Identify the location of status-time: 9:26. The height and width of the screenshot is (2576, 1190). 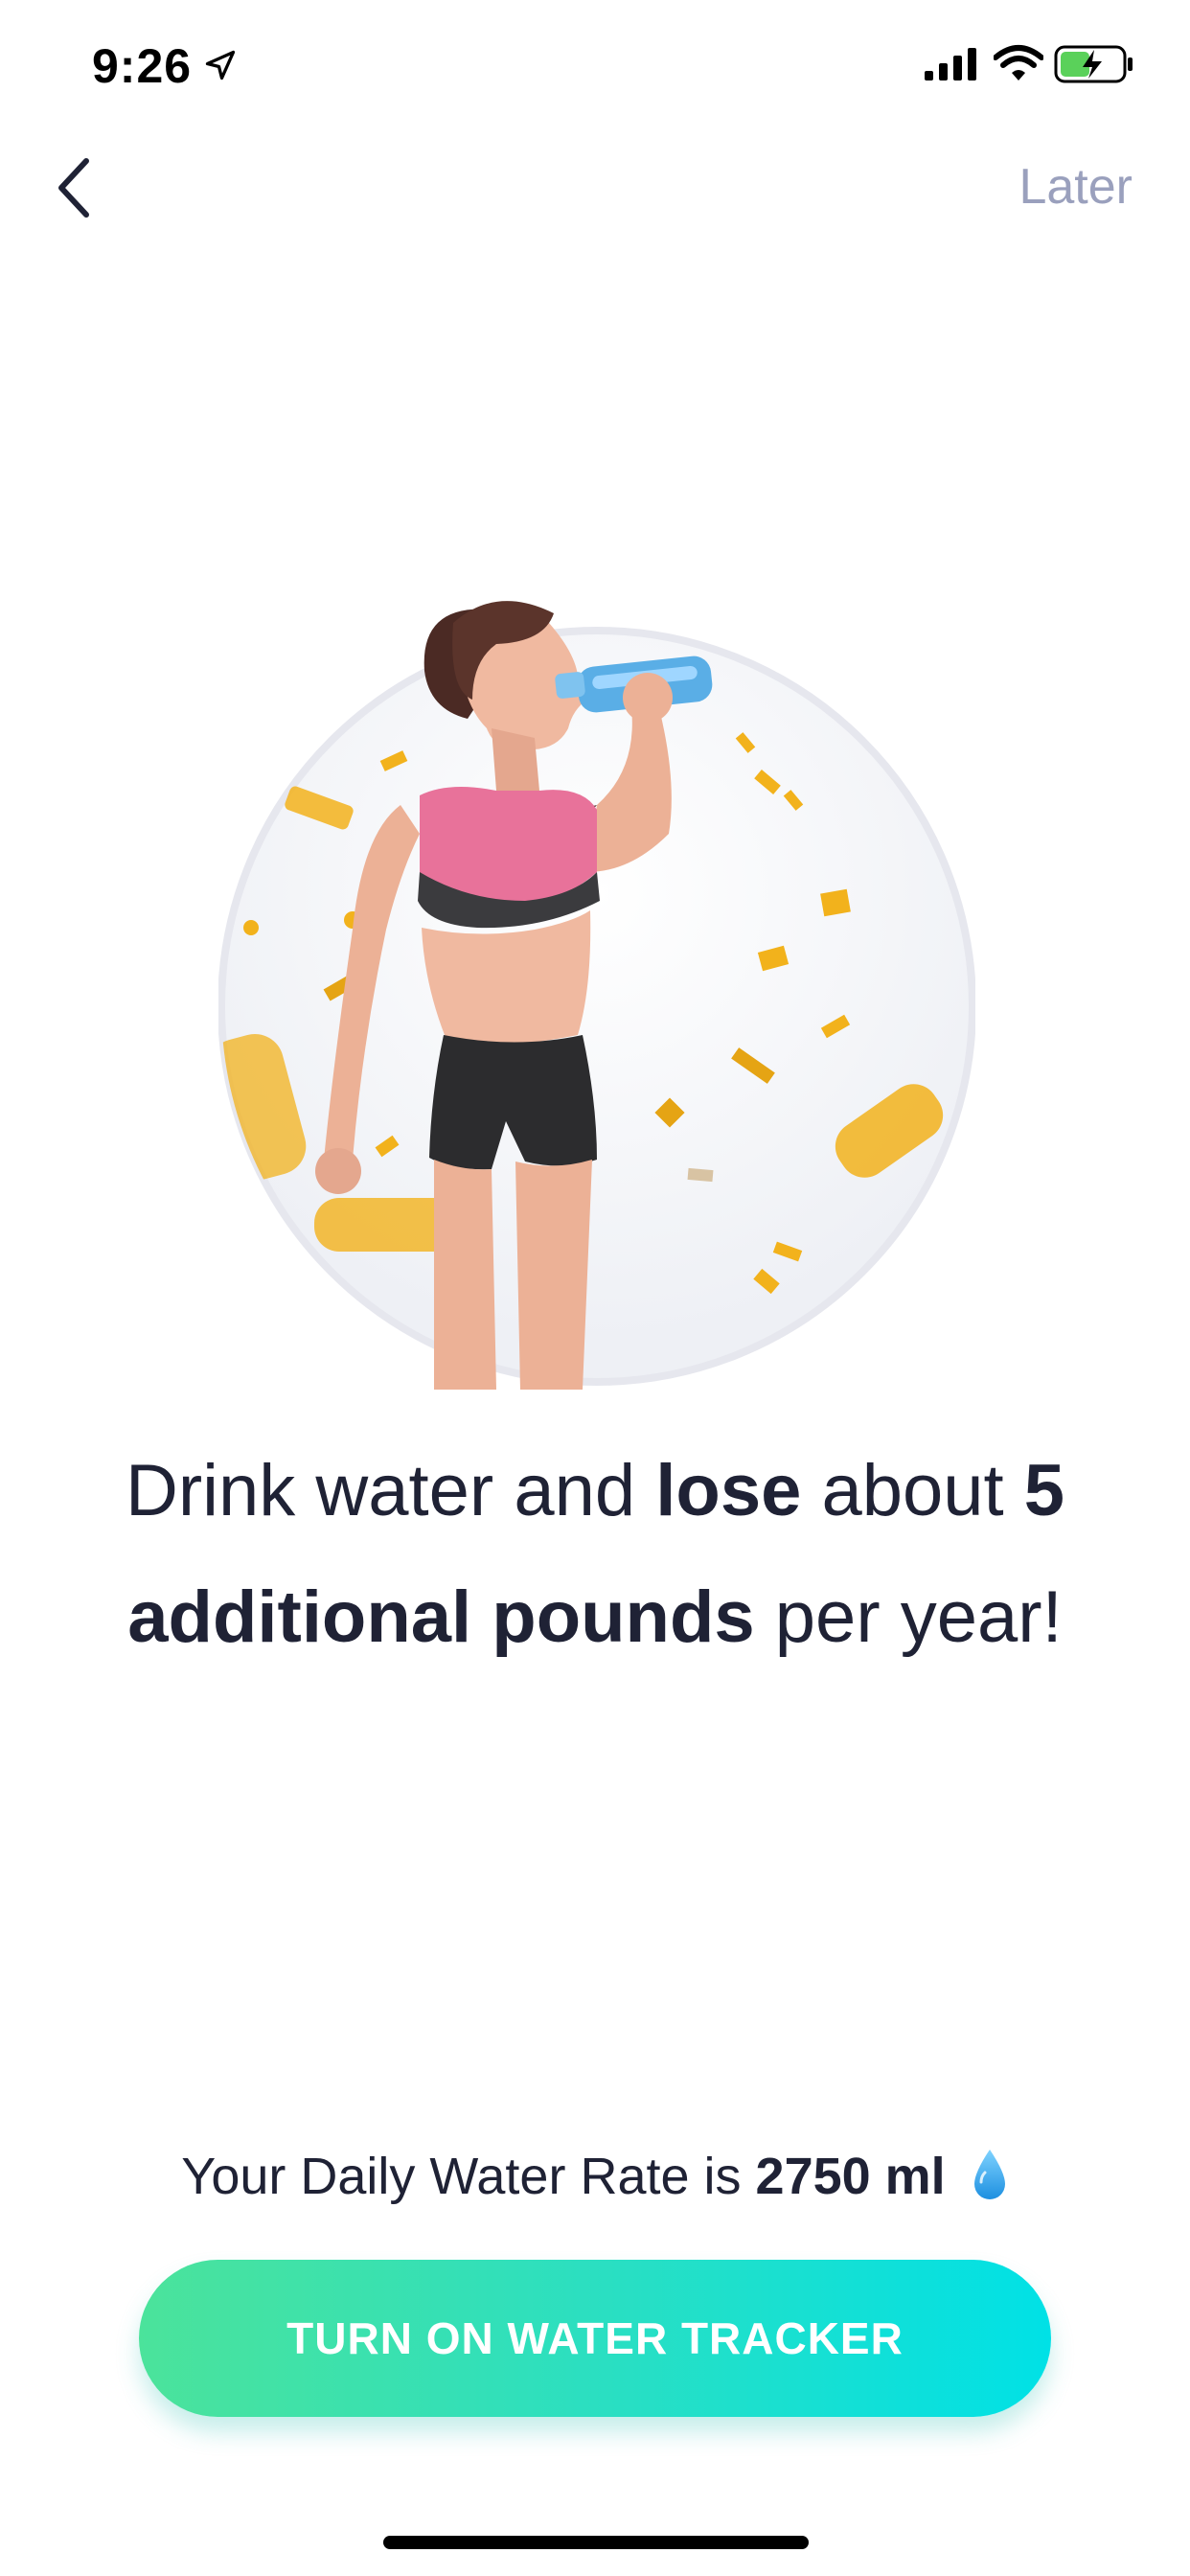
(143, 66).